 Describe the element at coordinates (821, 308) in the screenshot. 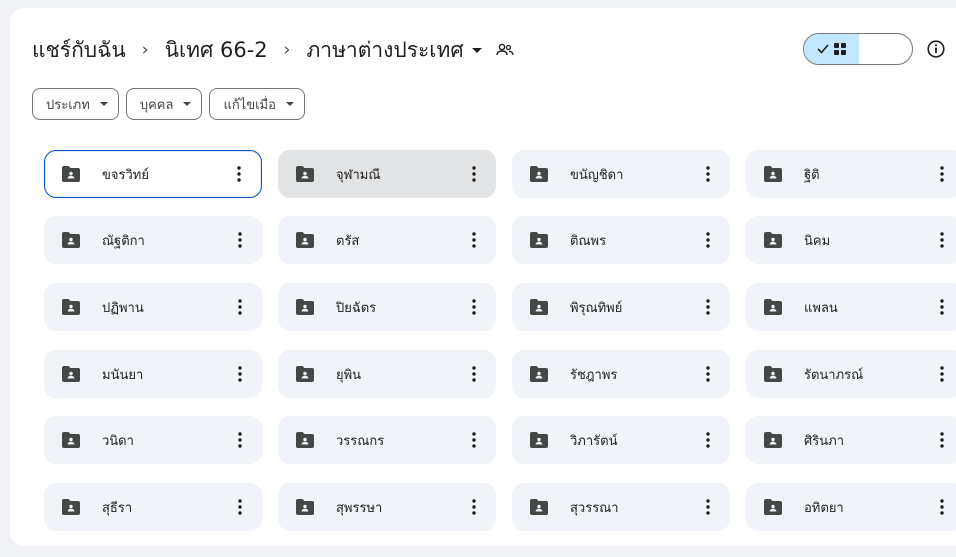

I see `folder-name: แพลน` at that location.